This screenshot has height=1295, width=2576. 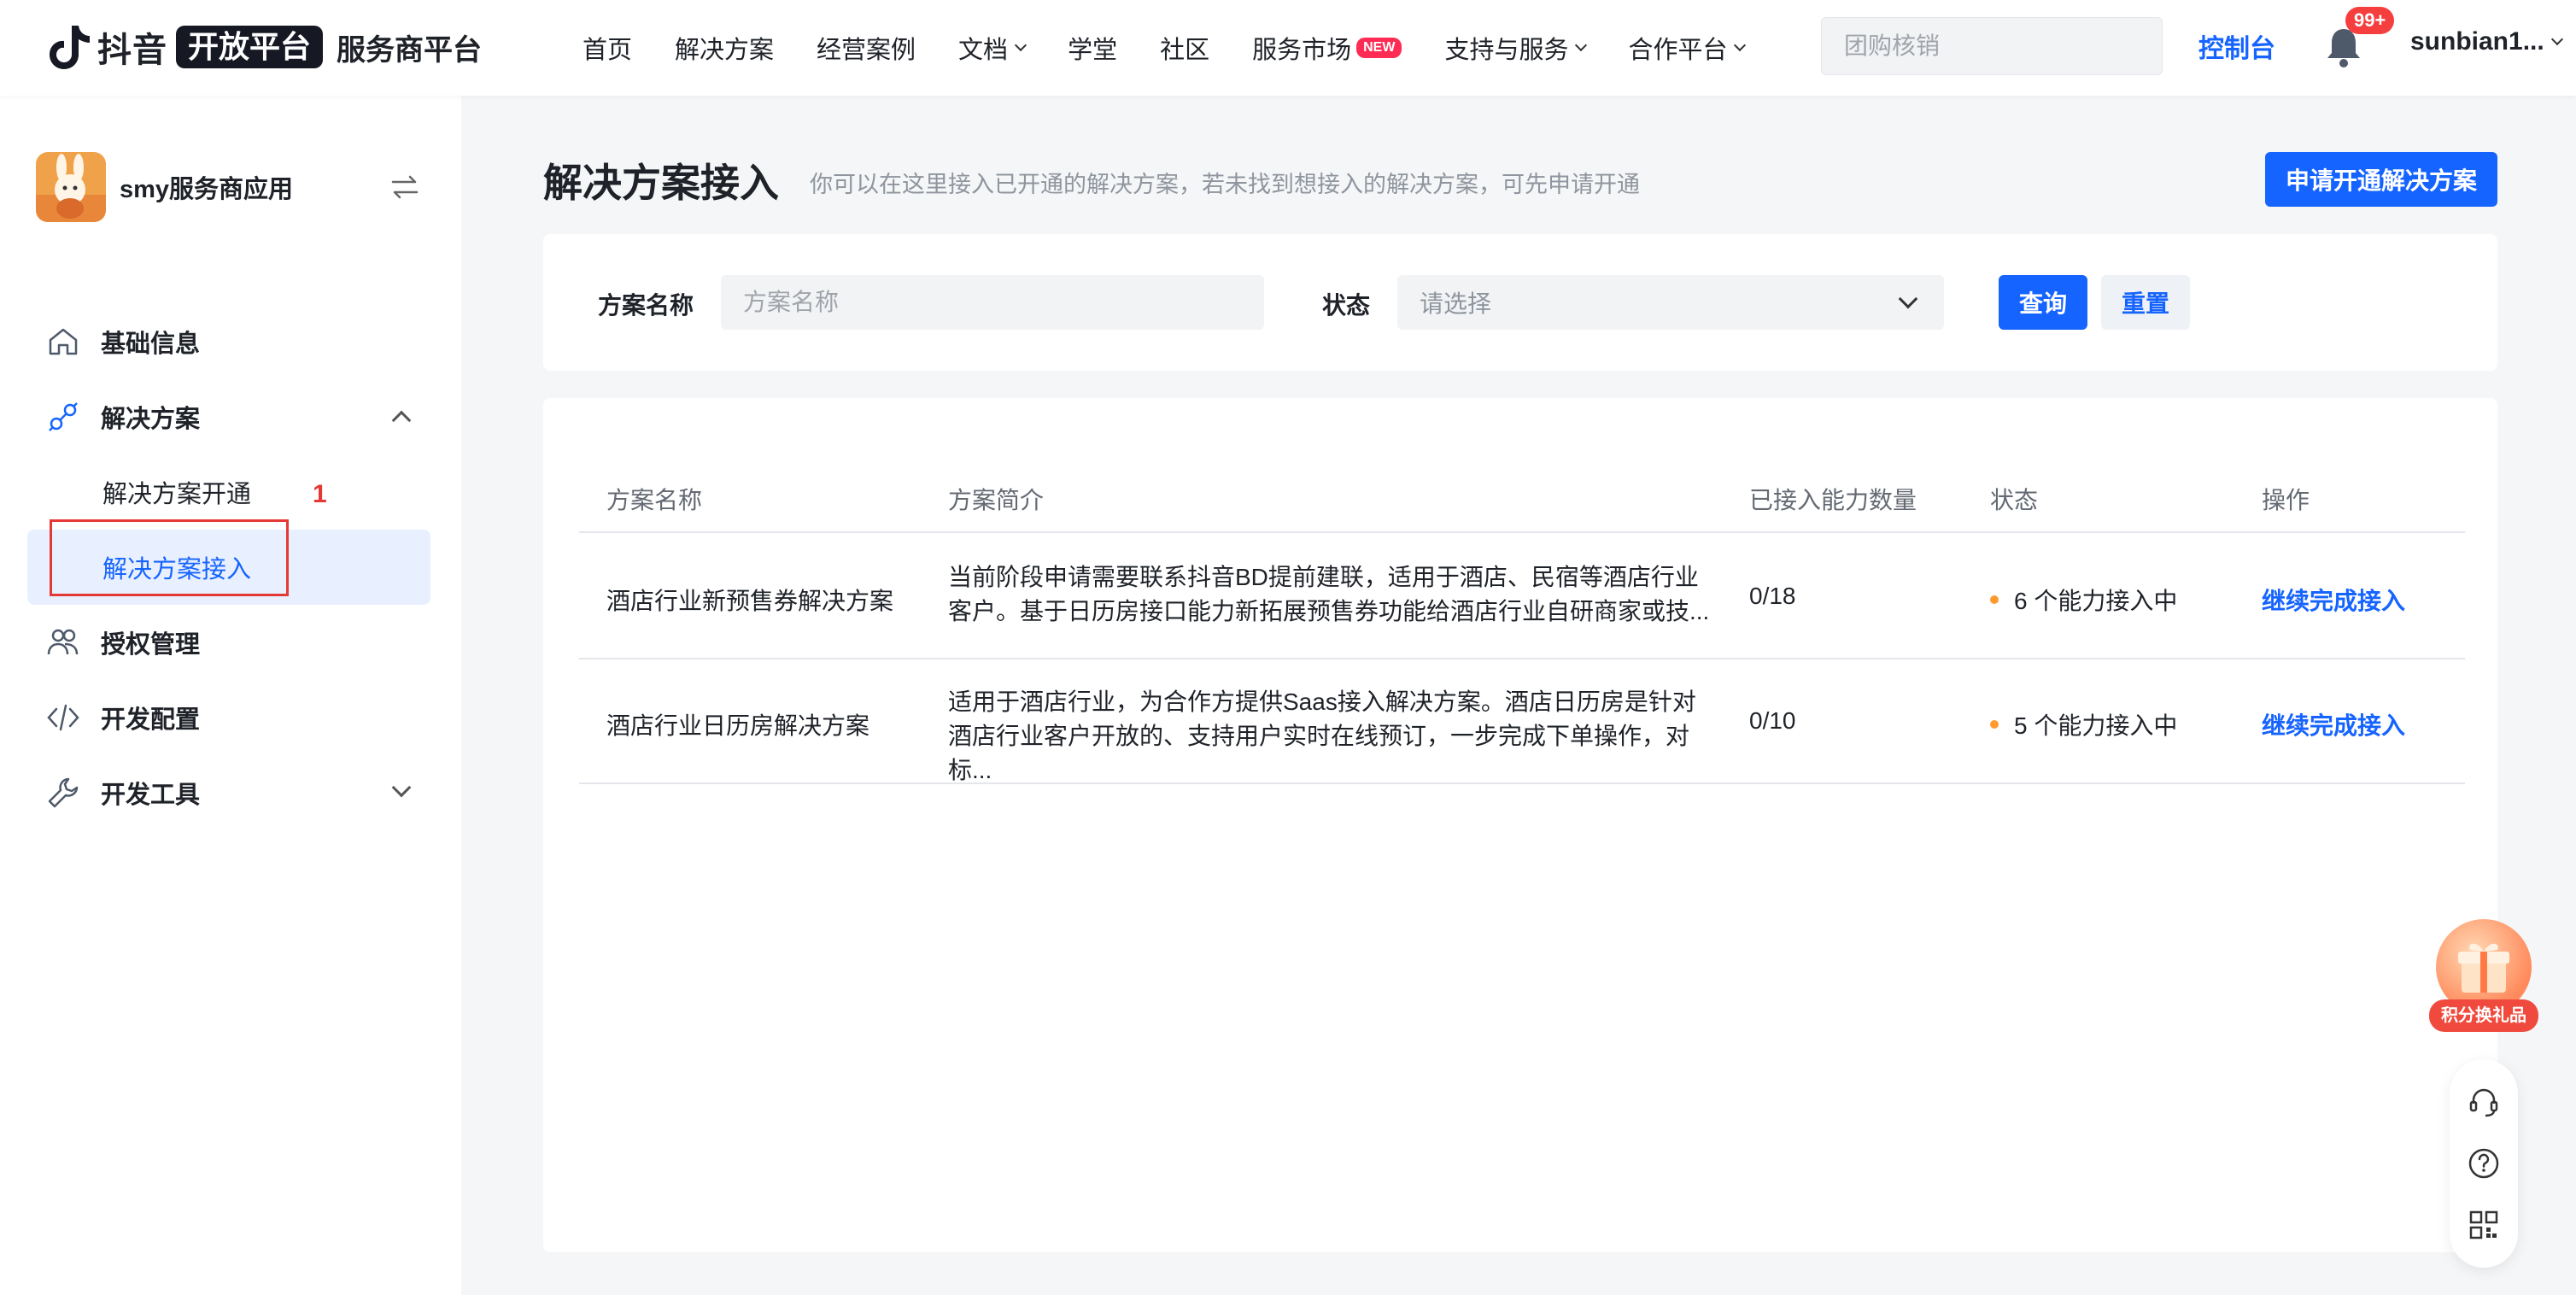 I want to click on floating-toolbar, so click(x=2484, y=1163).